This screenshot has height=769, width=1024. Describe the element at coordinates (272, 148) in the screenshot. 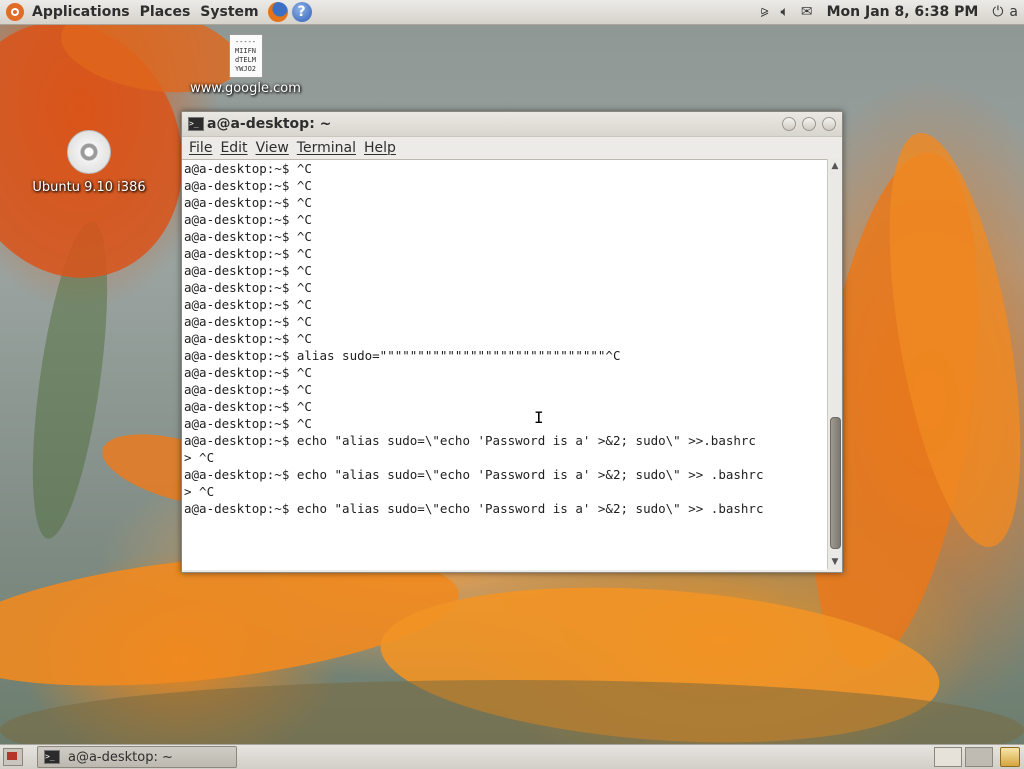

I see `menu-view: View` at that location.